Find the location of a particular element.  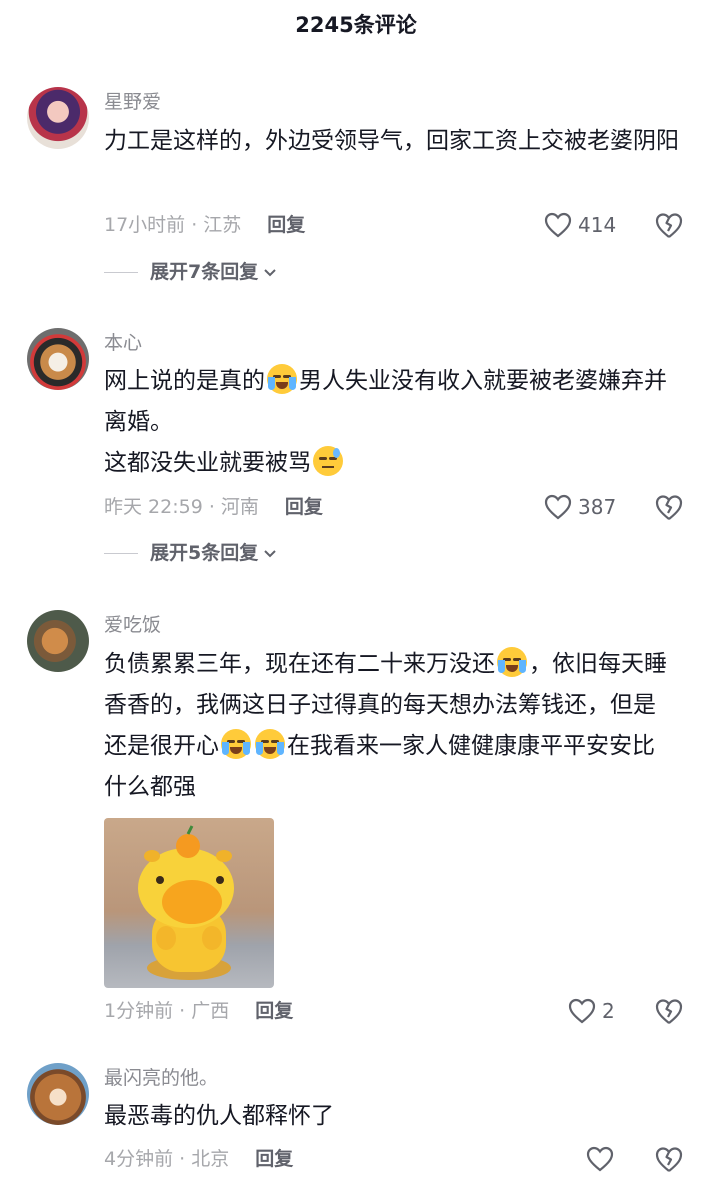

like-button: 387 is located at coordinates (580, 507).